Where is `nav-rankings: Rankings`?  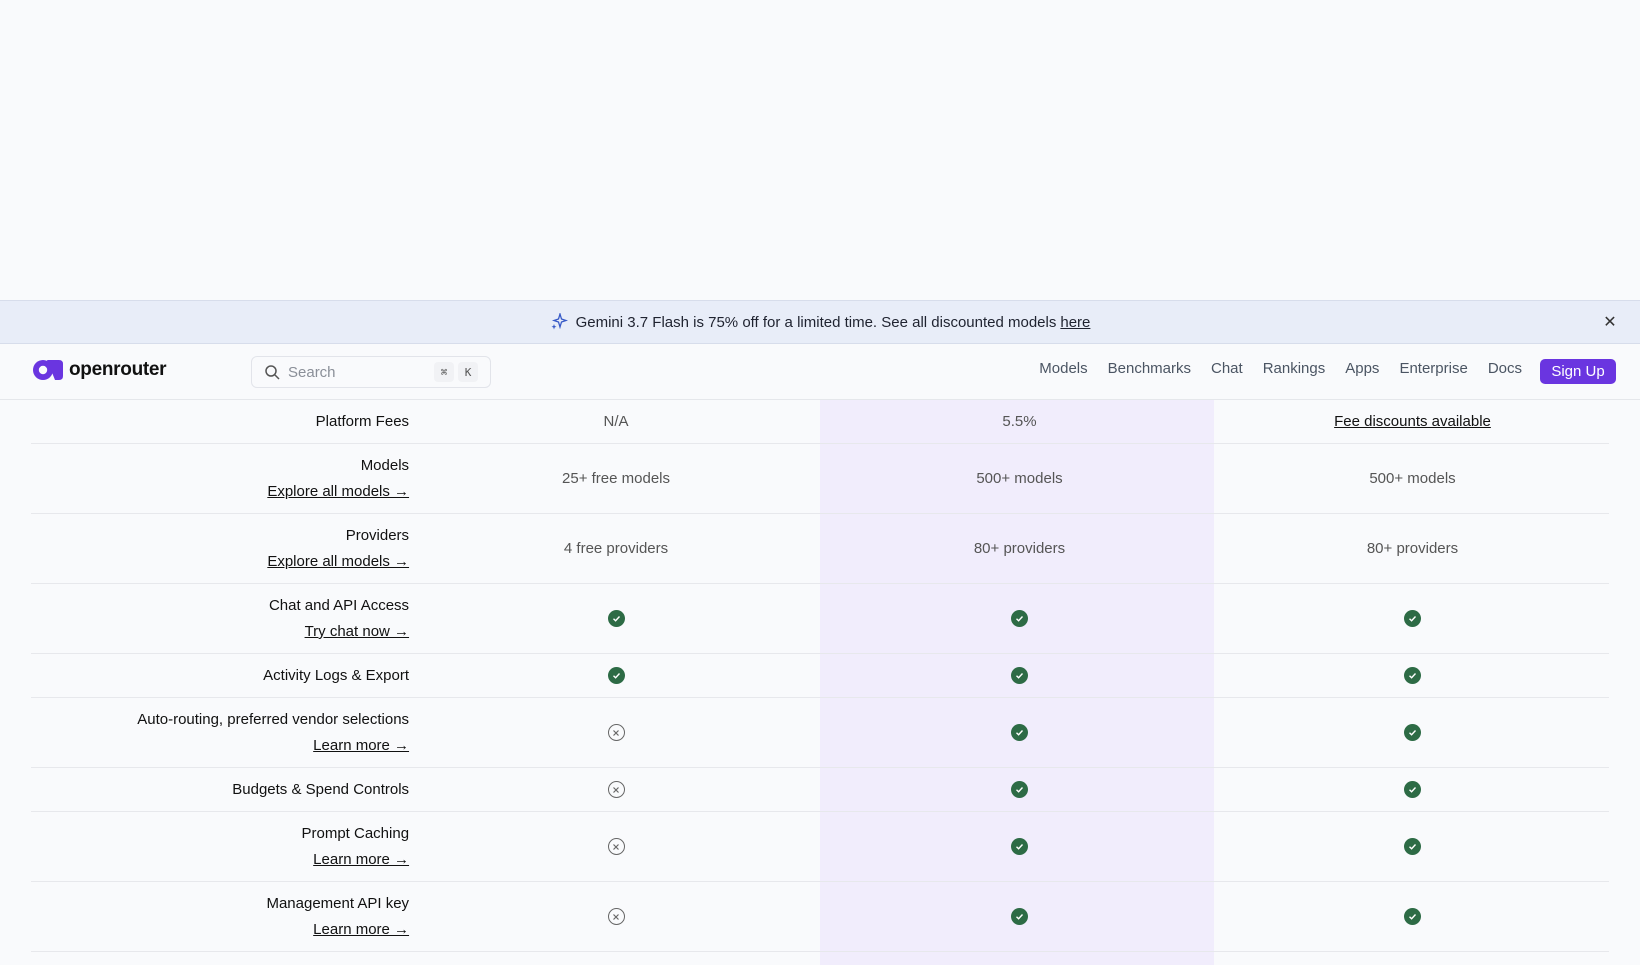 nav-rankings: Rankings is located at coordinates (1294, 368).